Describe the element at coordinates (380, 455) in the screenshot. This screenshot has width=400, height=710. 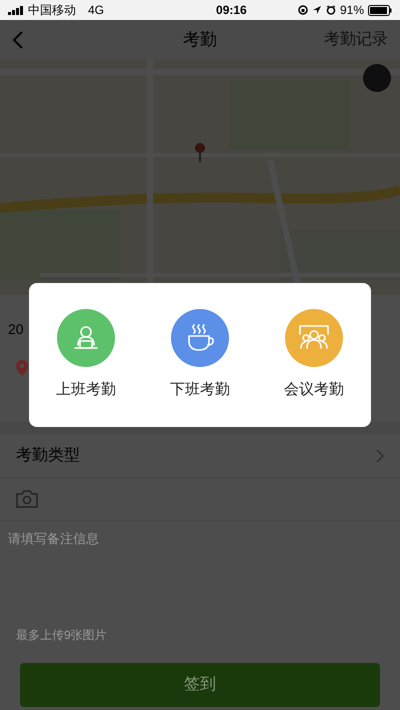
I see `chevron-right-icon` at that location.